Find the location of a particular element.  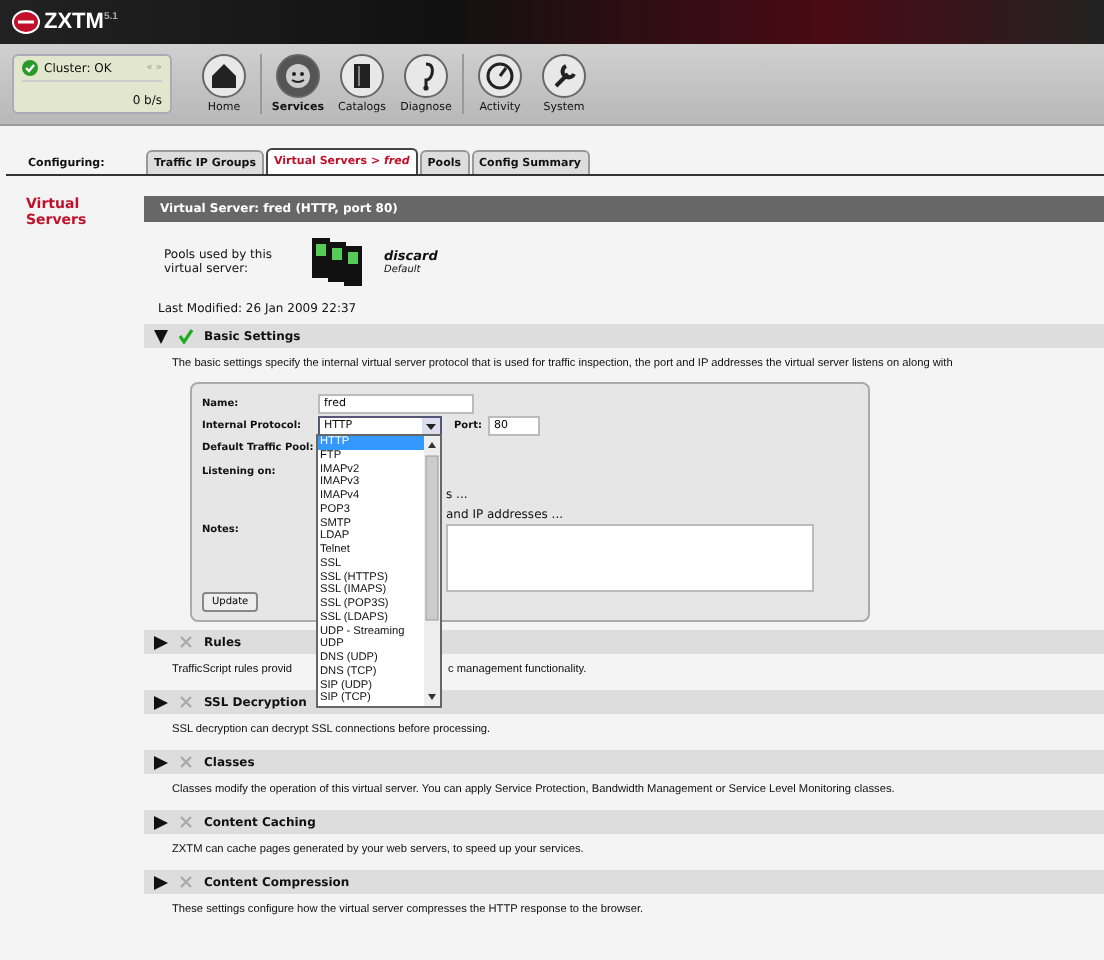

logo-icon is located at coordinates (26, 22).